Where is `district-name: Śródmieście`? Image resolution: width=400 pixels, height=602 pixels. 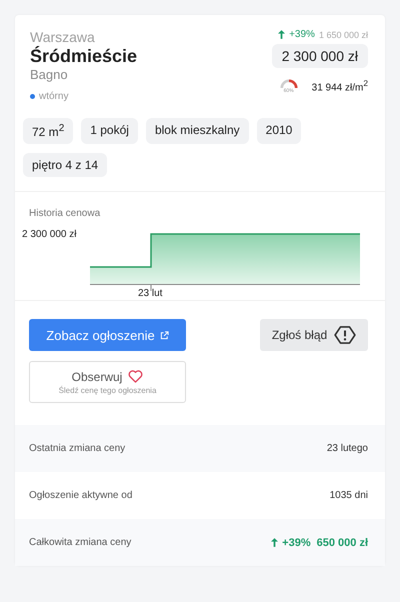 district-name: Śródmieście is located at coordinates (84, 56).